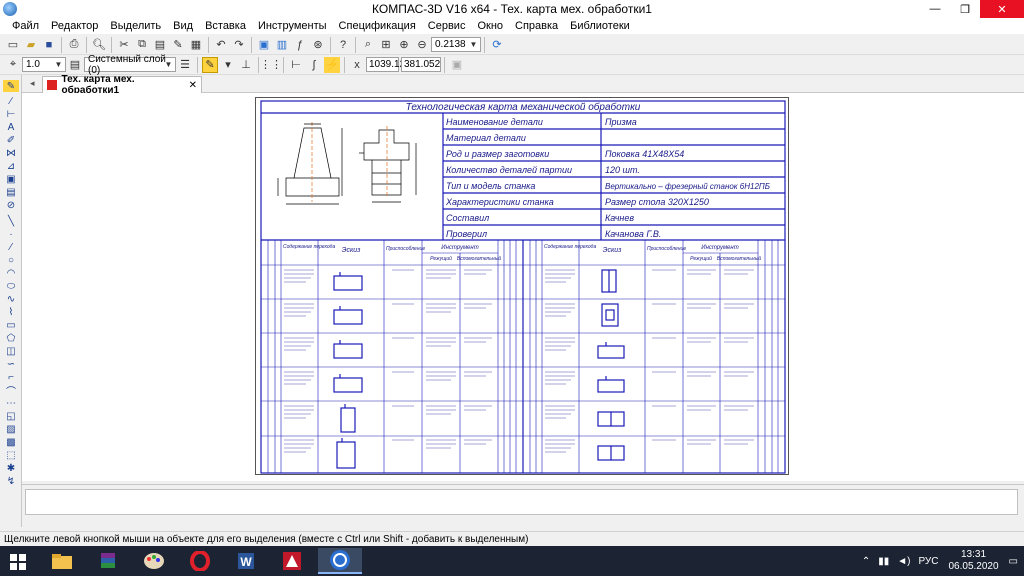  I want to click on geometry-icon: ∕, so click(11, 101).